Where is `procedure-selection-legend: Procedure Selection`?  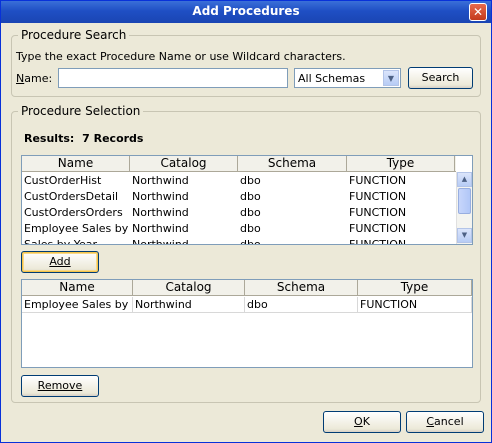
procedure-selection-legend: Procedure Selection is located at coordinates (81, 111).